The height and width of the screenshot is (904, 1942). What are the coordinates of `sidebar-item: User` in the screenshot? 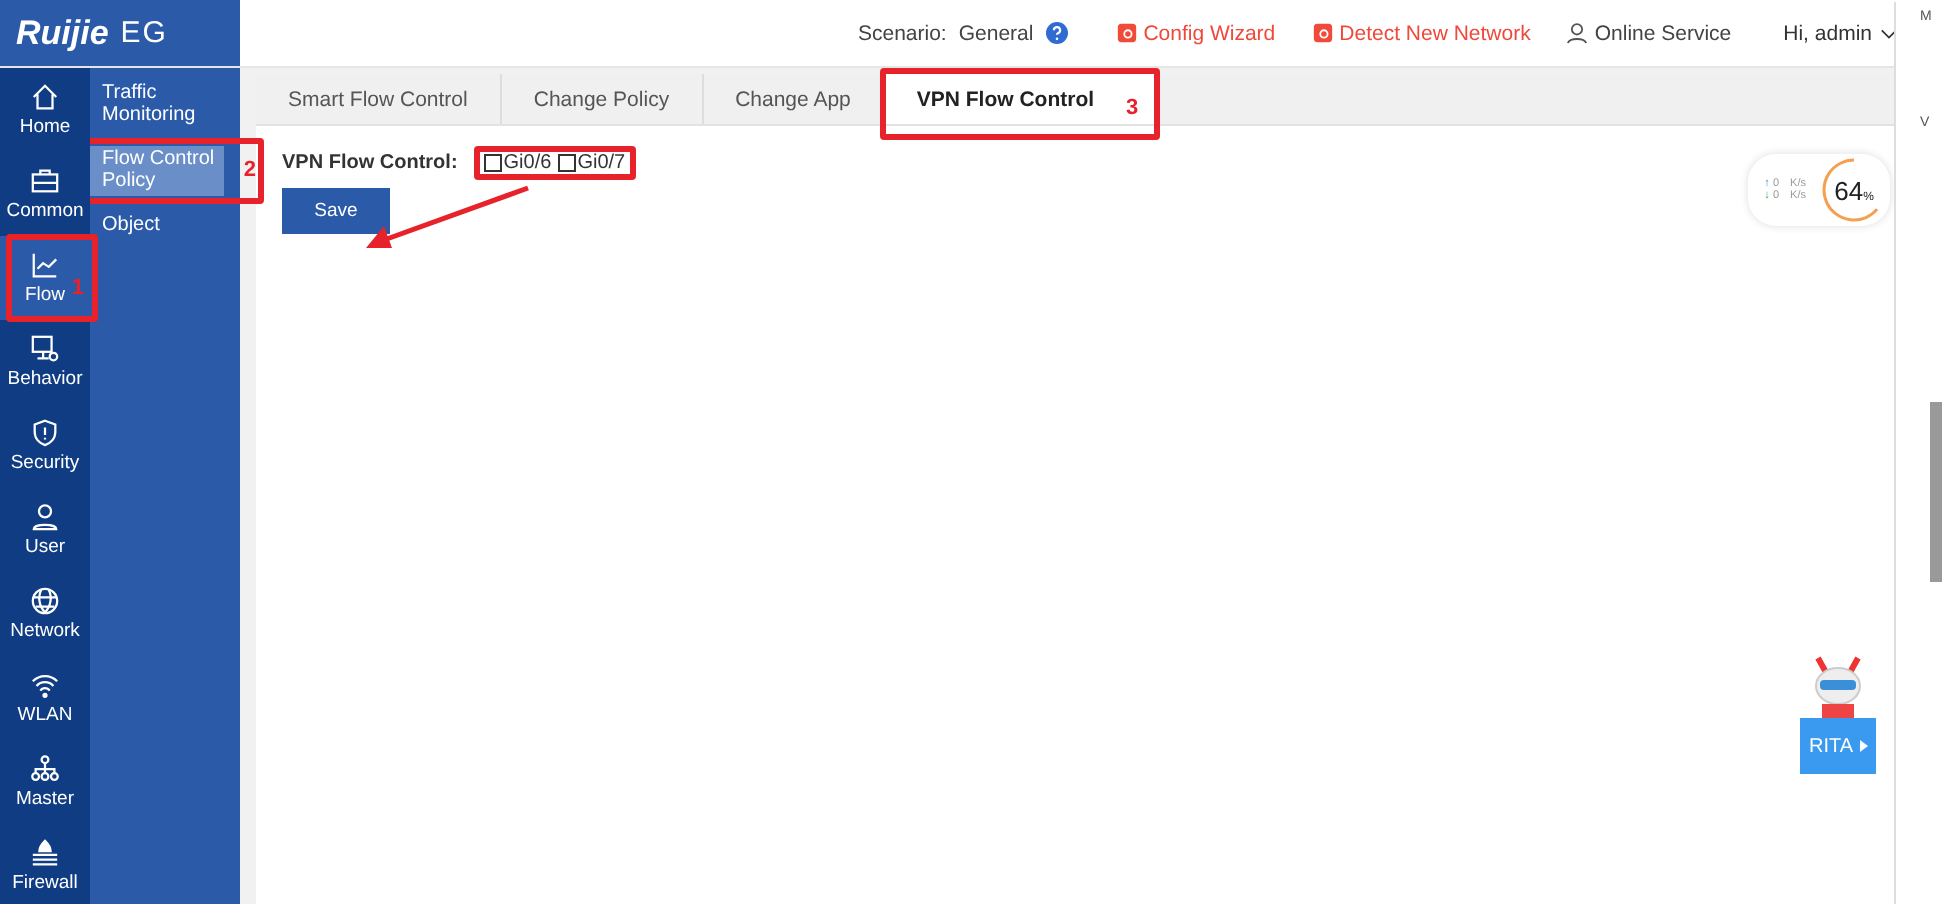 It's located at (45, 530).